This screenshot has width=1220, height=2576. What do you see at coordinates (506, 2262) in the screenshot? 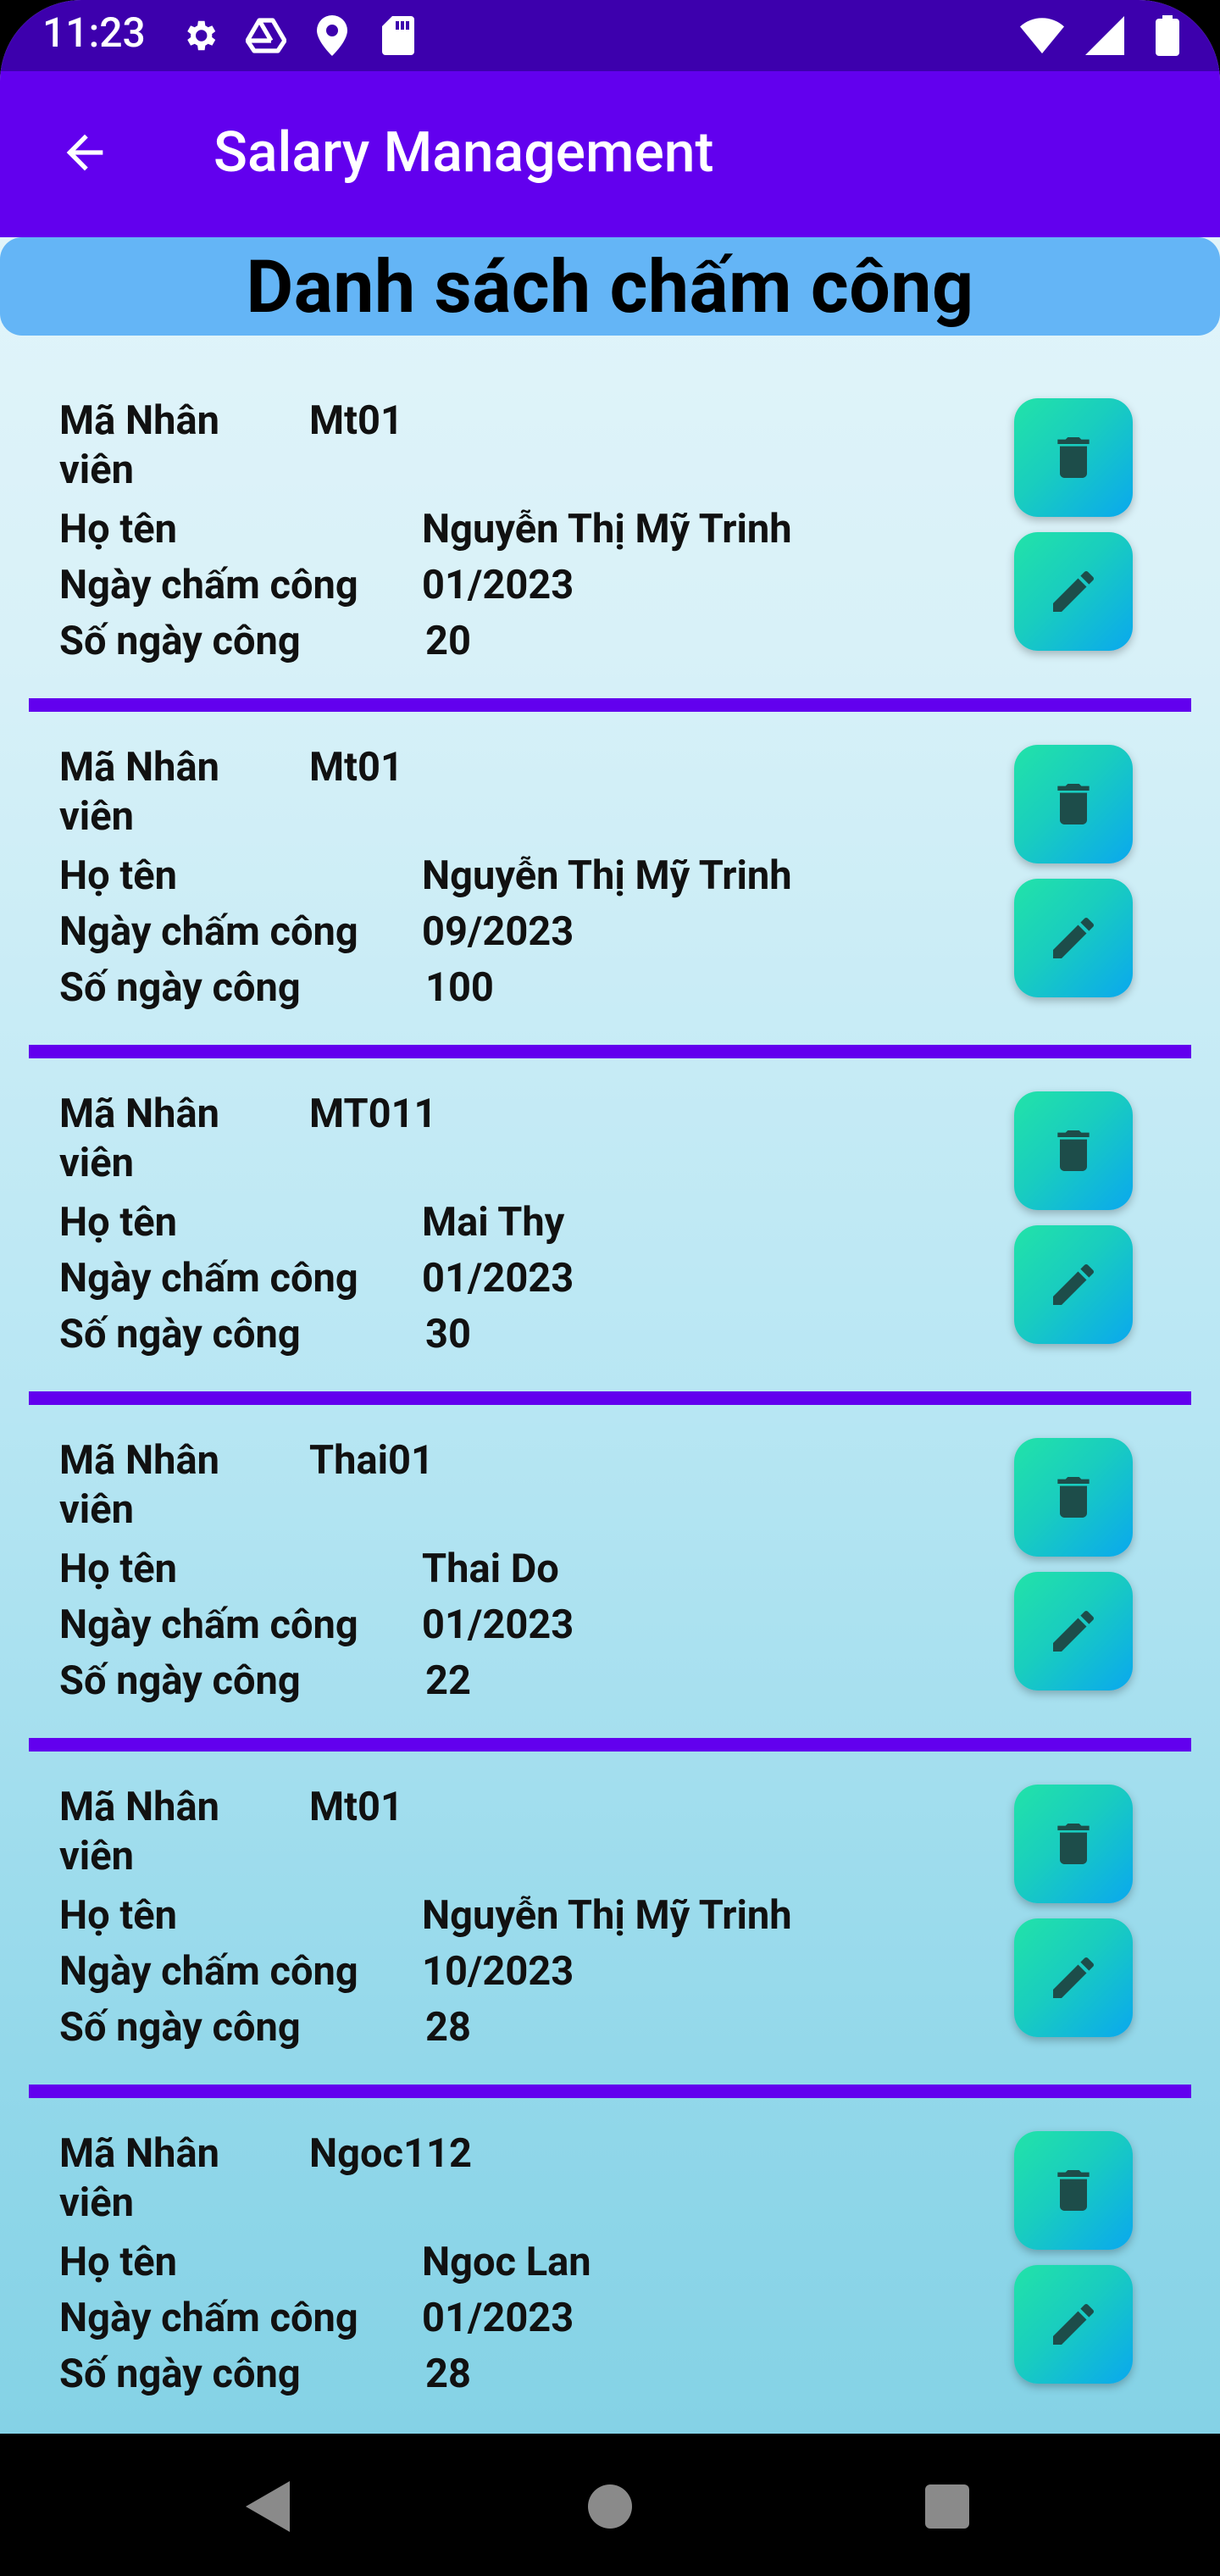
I see `full-name-value: Ngoc Lan` at bounding box center [506, 2262].